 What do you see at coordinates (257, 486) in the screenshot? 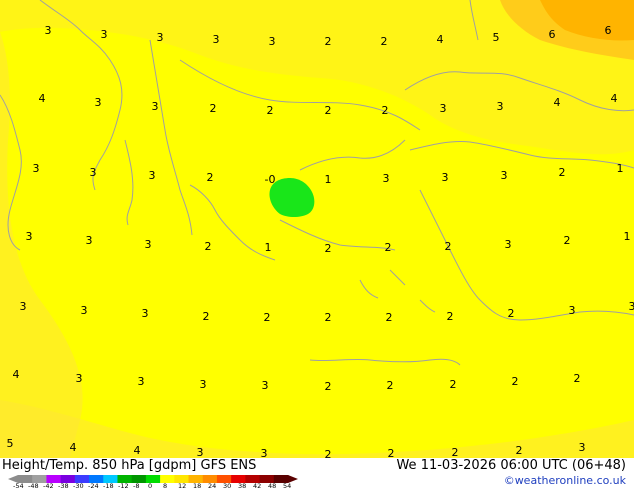
I see `colorbar-tick-label: 42` at bounding box center [257, 486].